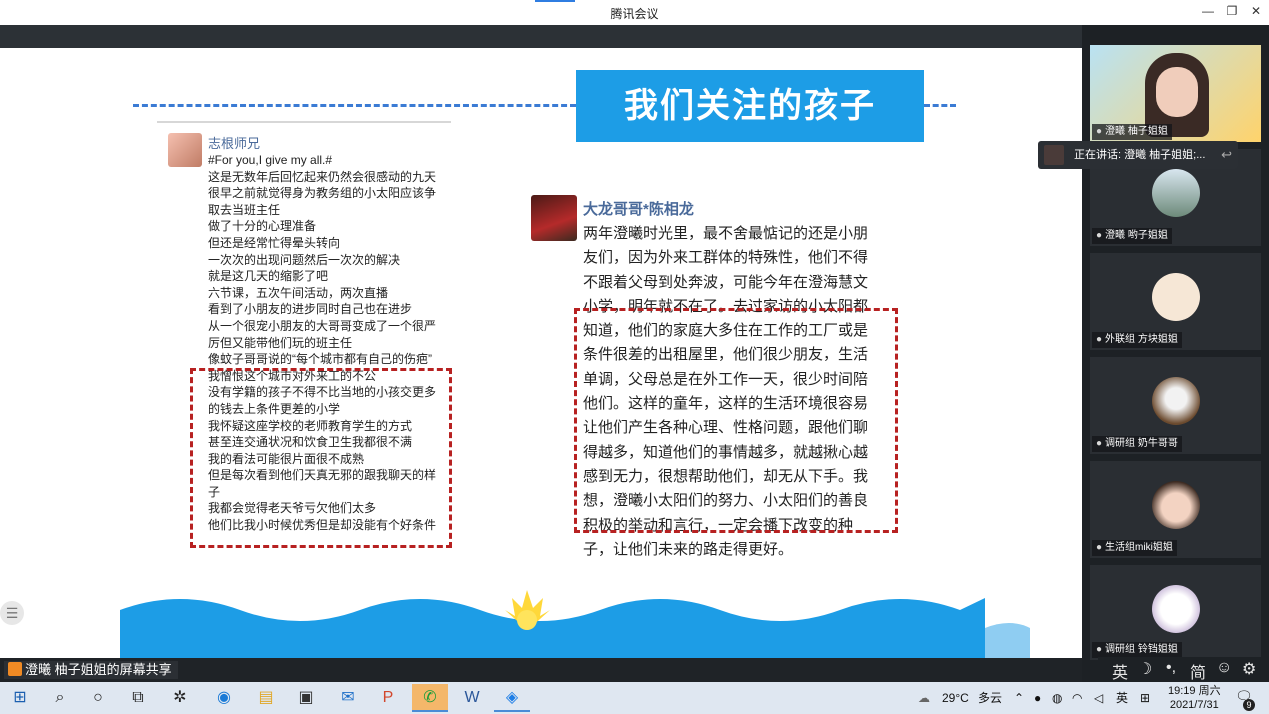 Image resolution: width=1269 pixels, height=714 pixels. What do you see at coordinates (1132, 236) in the screenshot?
I see `participant-label: ● 澄曦 哟子姐姐` at bounding box center [1132, 236].